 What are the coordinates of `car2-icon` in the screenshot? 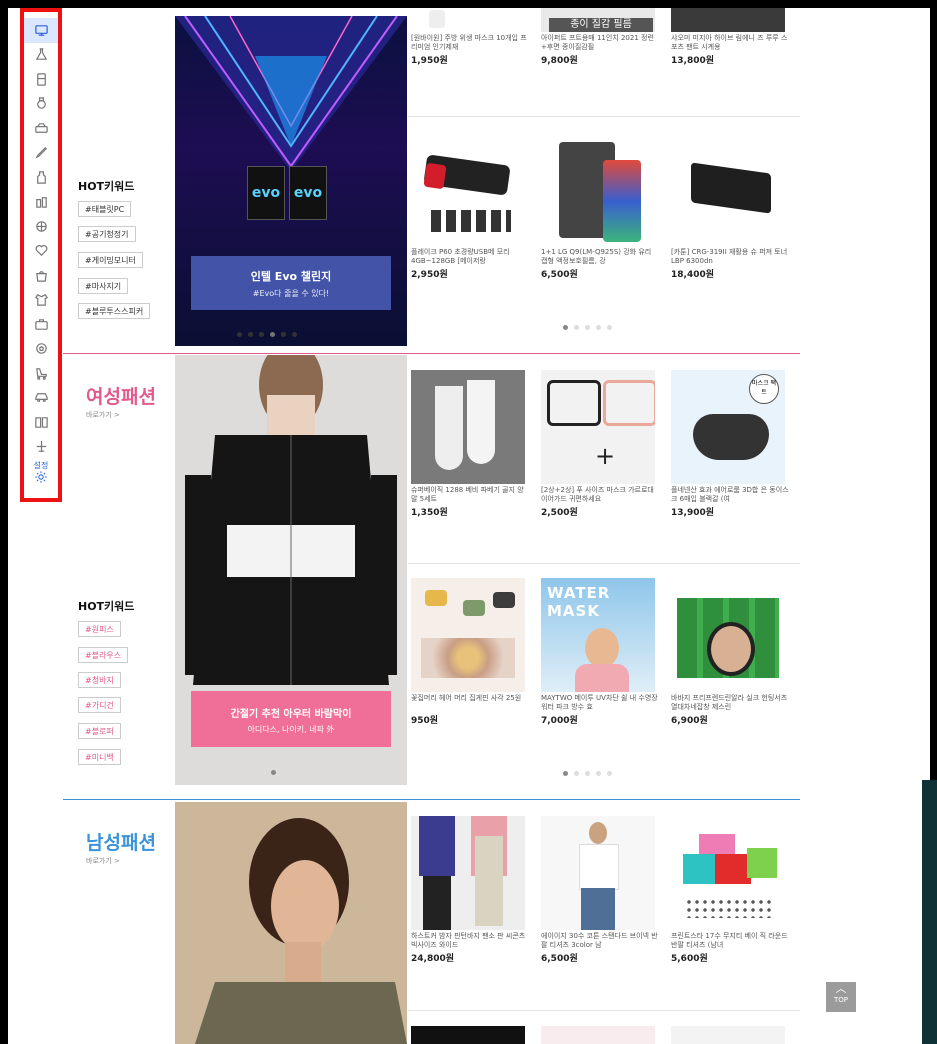 It's located at (41, 398).